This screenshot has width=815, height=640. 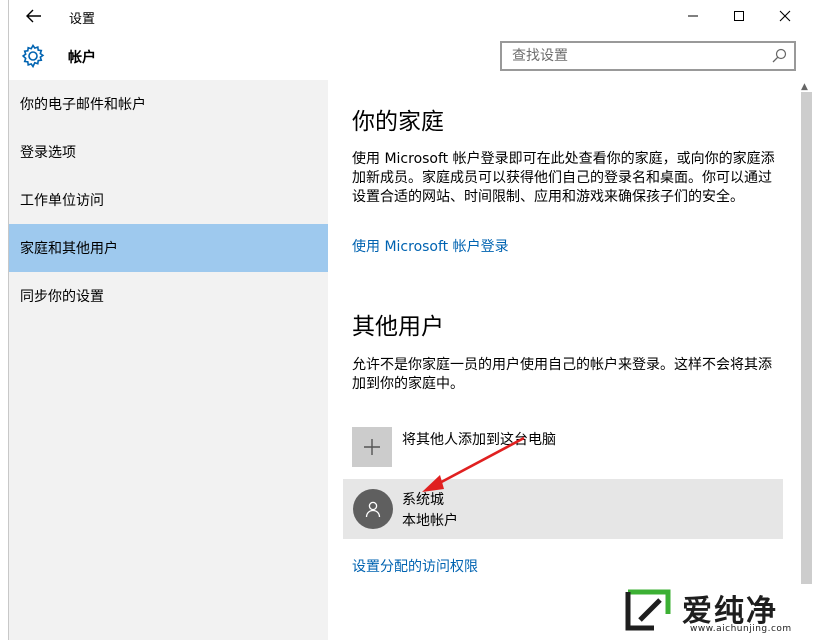 What do you see at coordinates (82, 19) in the screenshot?
I see `window-title: 设置` at bounding box center [82, 19].